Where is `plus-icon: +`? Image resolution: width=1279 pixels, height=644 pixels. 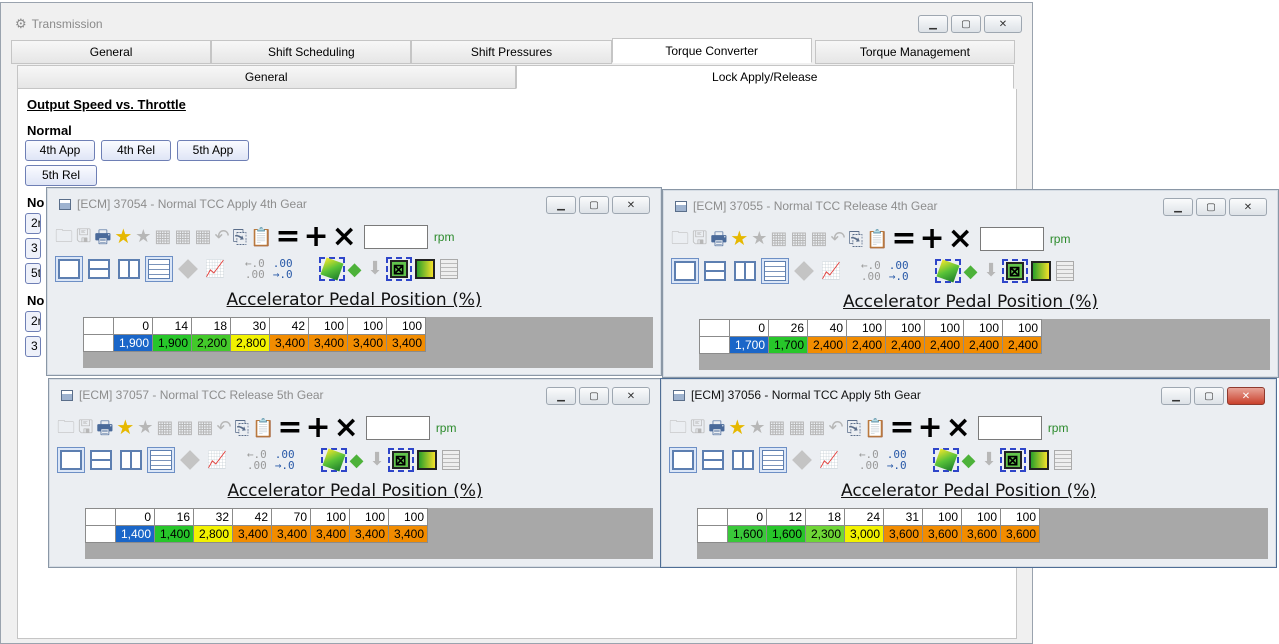 plus-icon: + is located at coordinates (932, 239).